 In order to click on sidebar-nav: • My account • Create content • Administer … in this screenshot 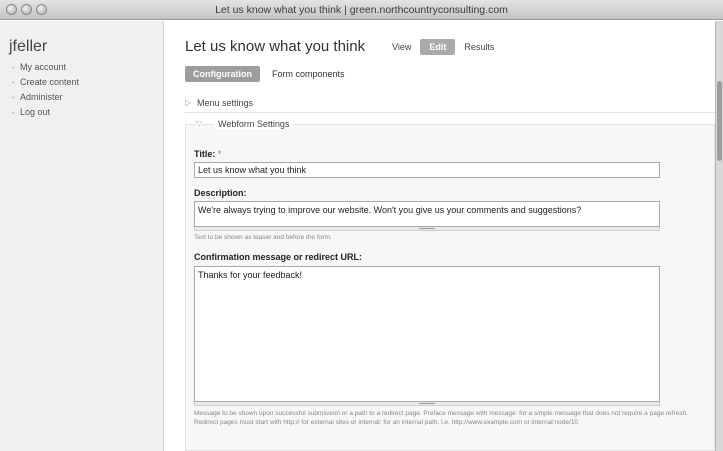, I will do `click(45, 90)`.